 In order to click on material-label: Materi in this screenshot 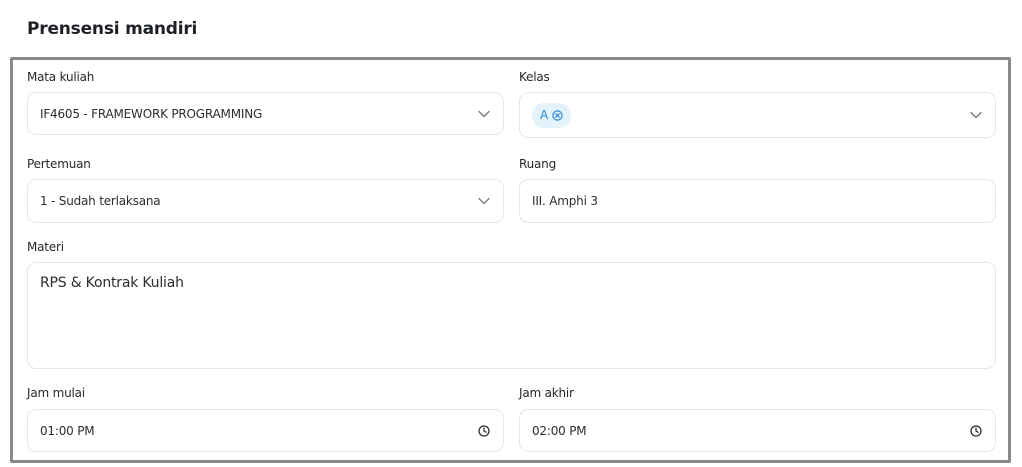, I will do `click(45, 247)`.